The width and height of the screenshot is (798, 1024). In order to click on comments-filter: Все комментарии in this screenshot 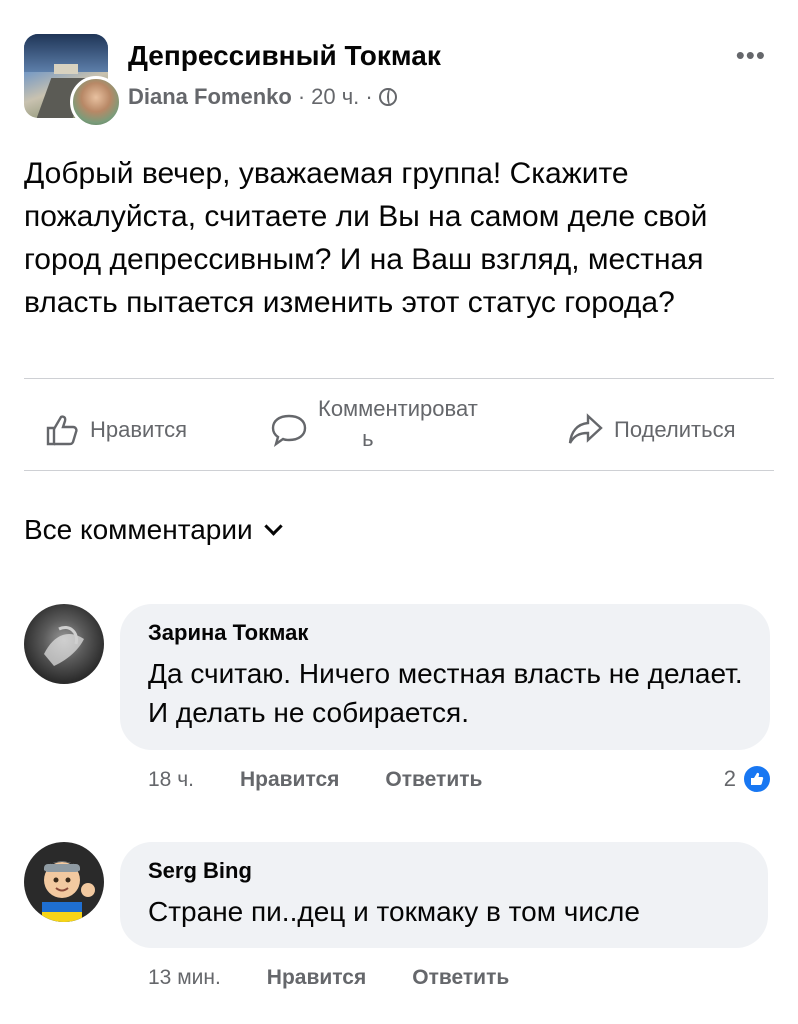, I will do `click(153, 530)`.